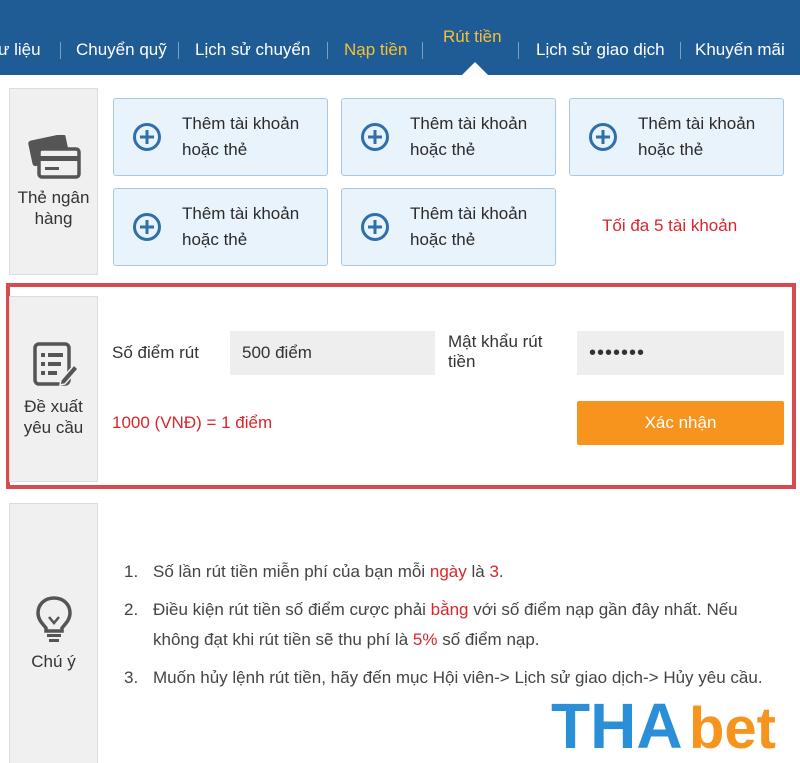 The image size is (800, 763). I want to click on note-text: số điểm nạp., so click(488, 639).